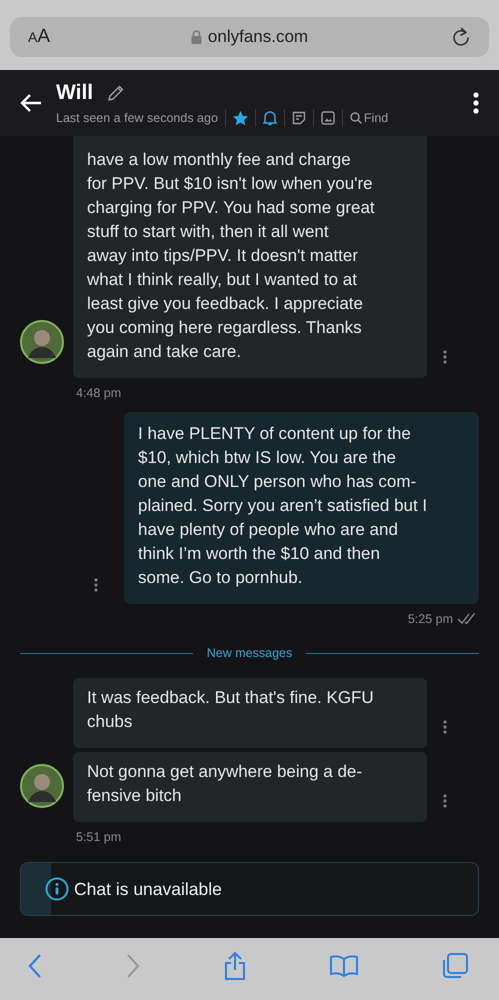  Describe the element at coordinates (249, 653) in the screenshot. I see `new-messages-label: New messages` at that location.